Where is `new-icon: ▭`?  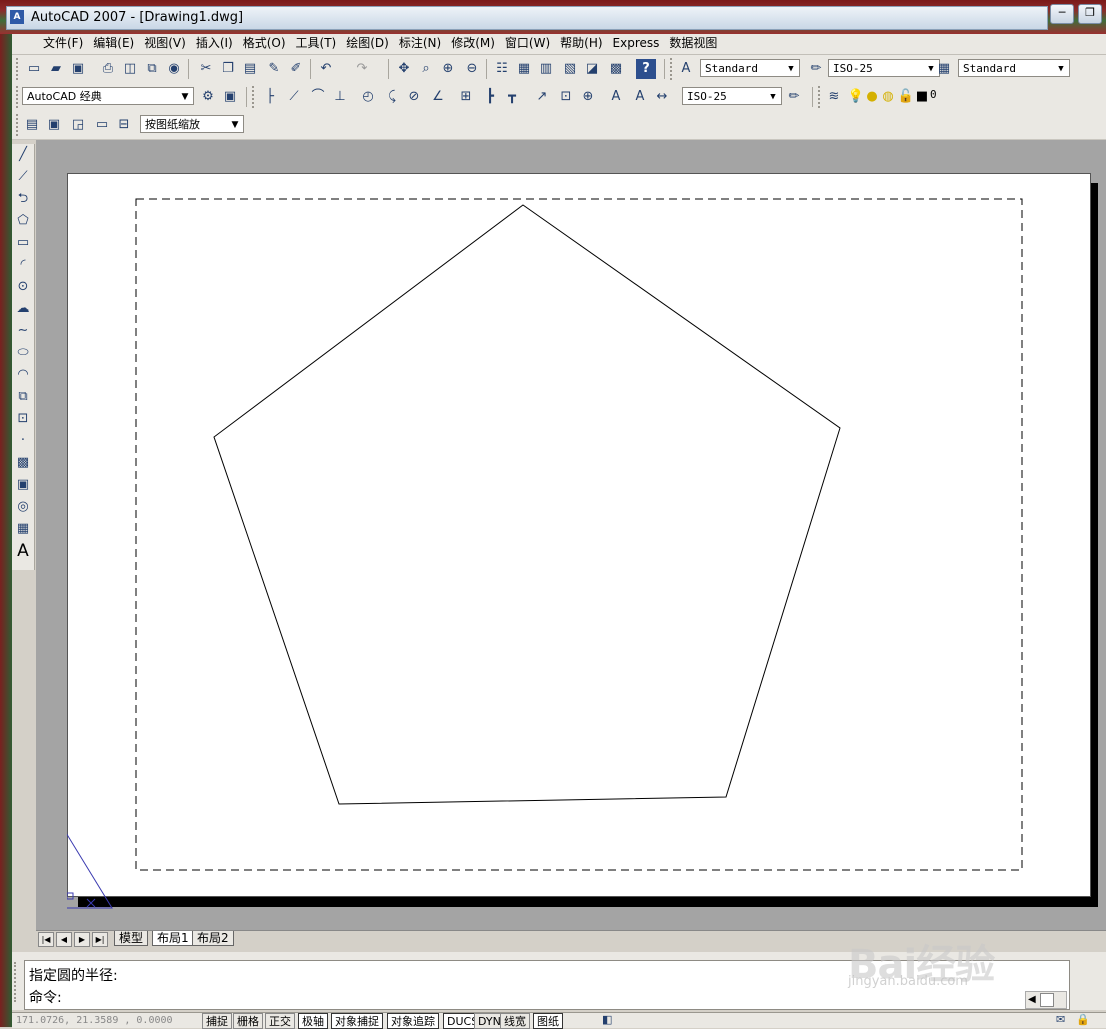 new-icon: ▭ is located at coordinates (34, 69).